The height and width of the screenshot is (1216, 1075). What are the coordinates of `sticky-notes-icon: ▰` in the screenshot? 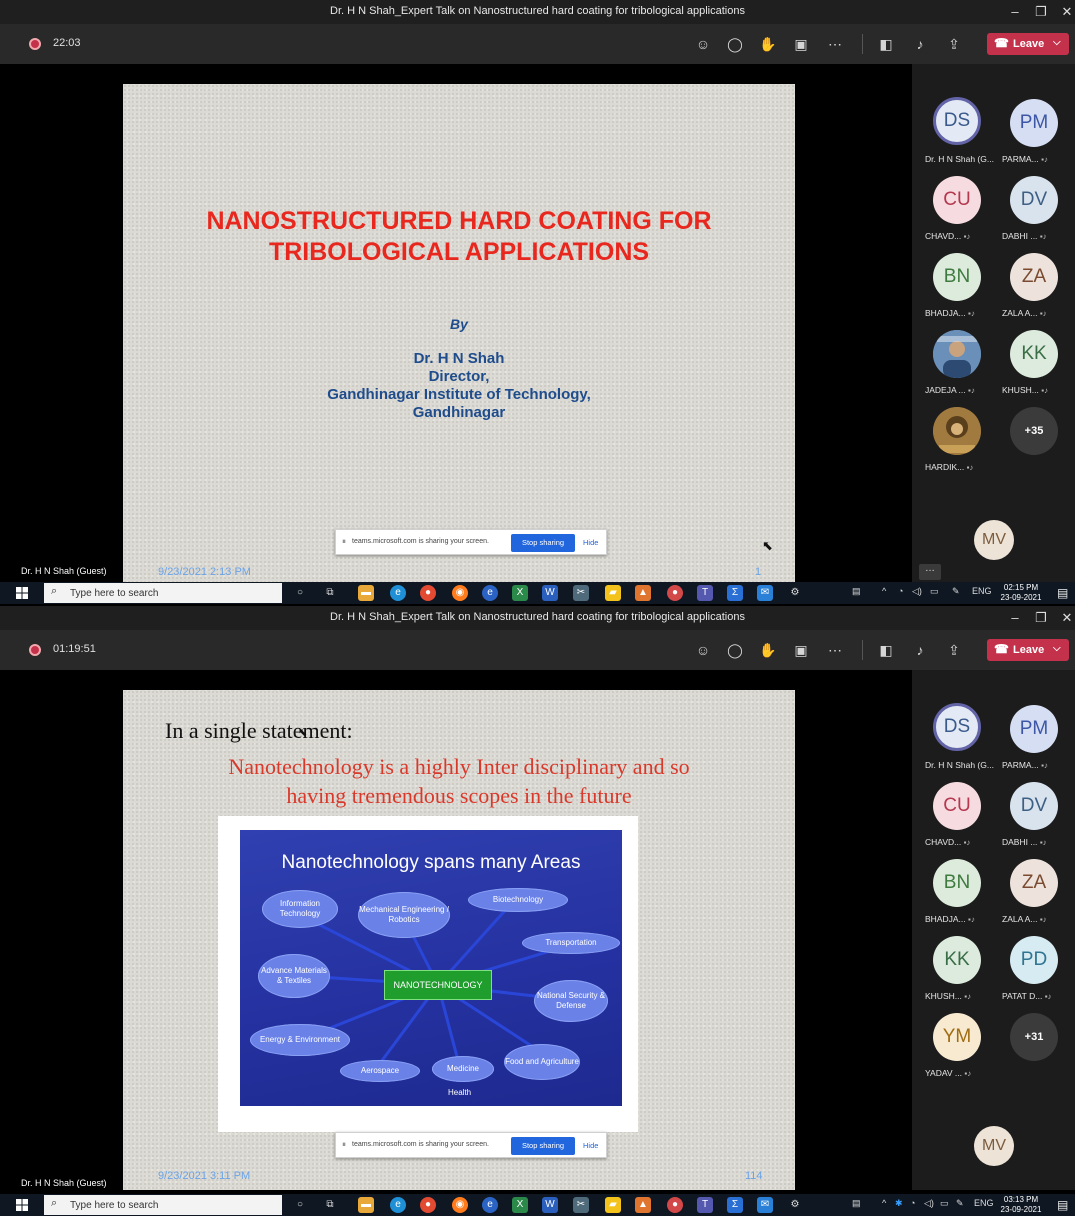 It's located at (613, 1205).